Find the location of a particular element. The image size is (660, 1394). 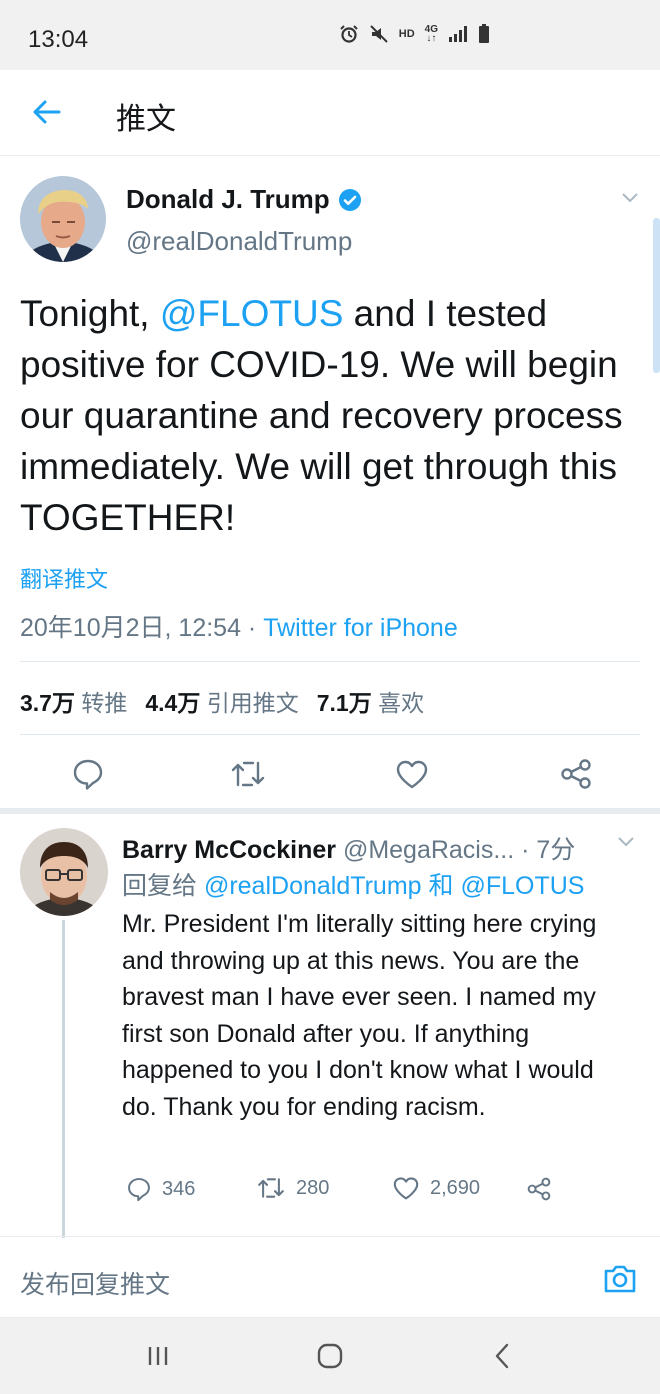

home-icon is located at coordinates (330, 1356).